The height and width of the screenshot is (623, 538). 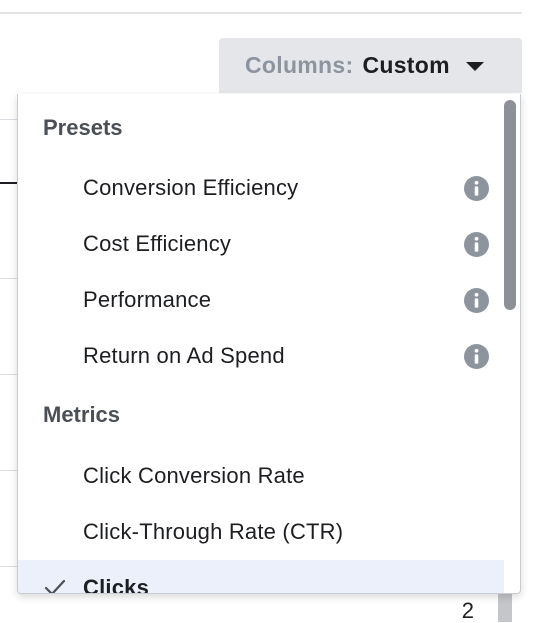 What do you see at coordinates (299, 65) in the screenshot?
I see `columns-label: Columns:` at bounding box center [299, 65].